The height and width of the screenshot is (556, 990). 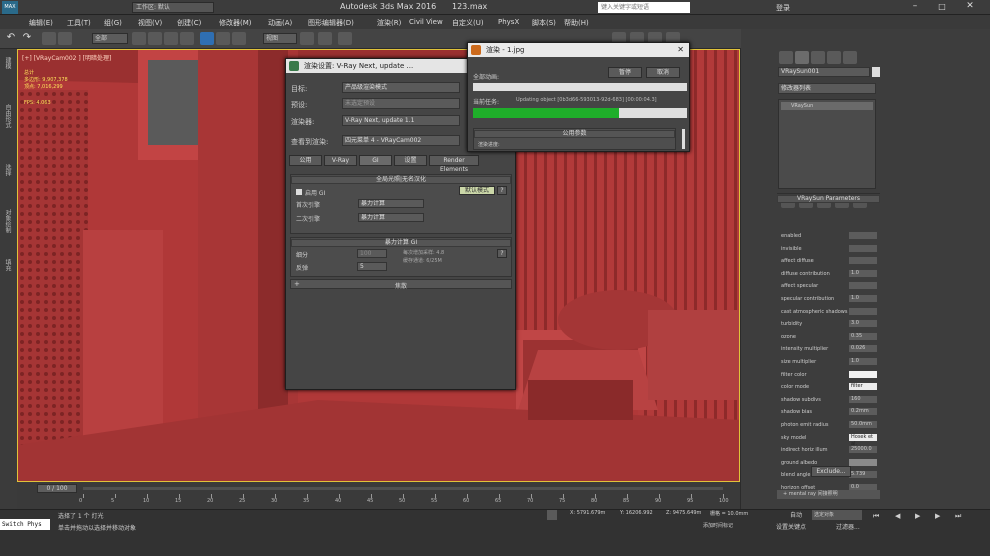 What do you see at coordinates (796, 514) in the screenshot?
I see `auto-key-button: 自动` at bounding box center [796, 514].